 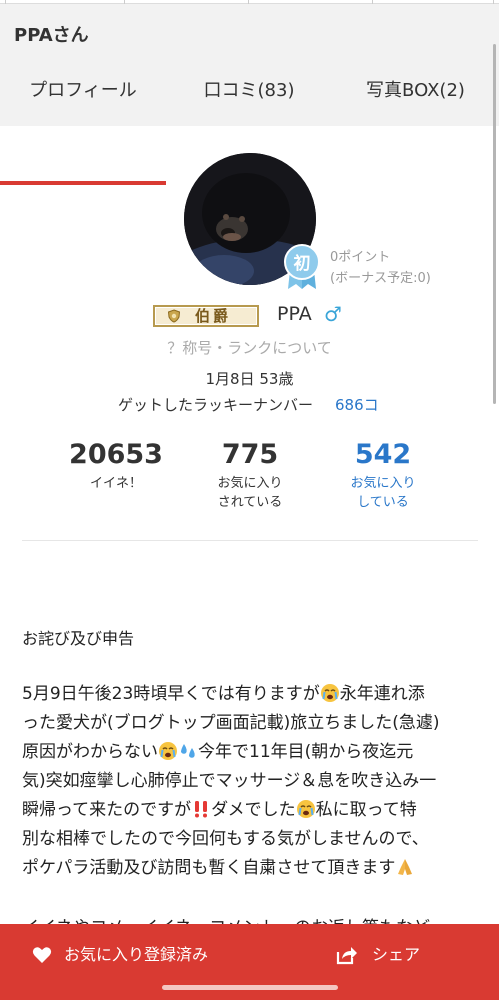 I want to click on share-icon, so click(x=346, y=956).